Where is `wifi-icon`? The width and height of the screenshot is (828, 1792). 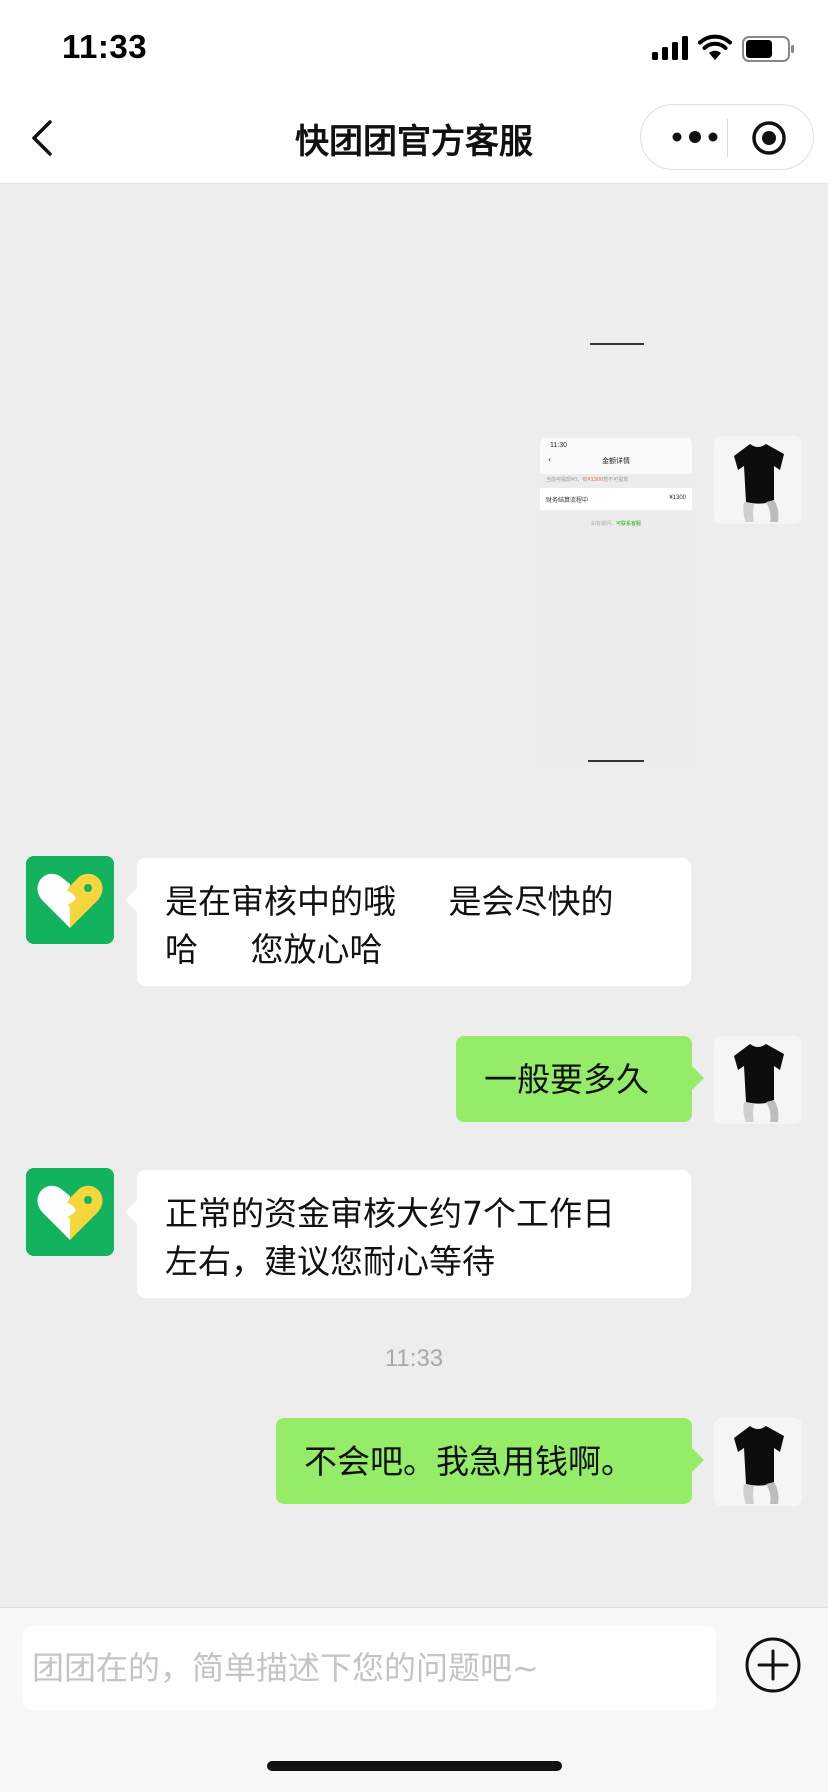 wifi-icon is located at coordinates (715, 47).